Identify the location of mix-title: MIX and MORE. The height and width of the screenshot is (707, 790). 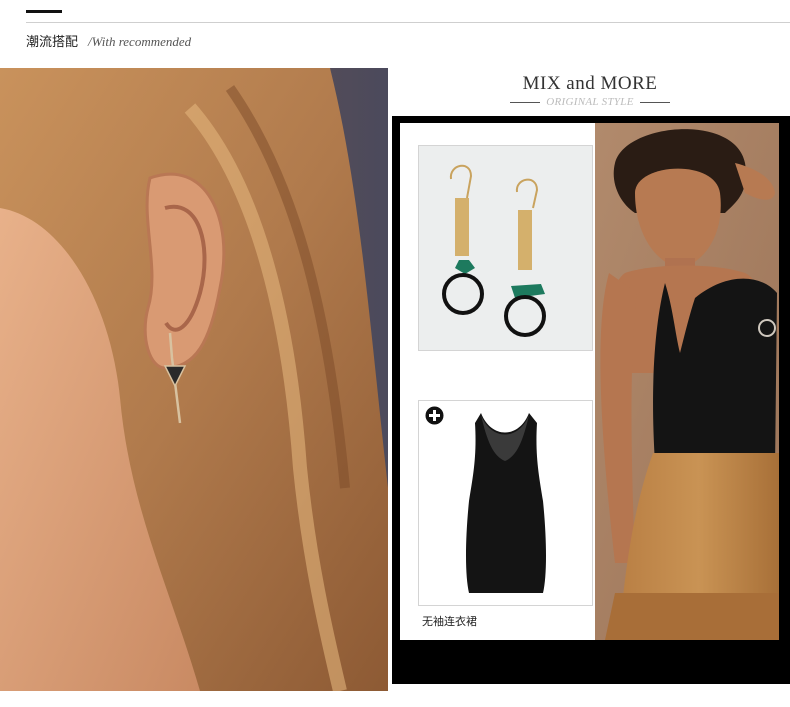
(590, 83).